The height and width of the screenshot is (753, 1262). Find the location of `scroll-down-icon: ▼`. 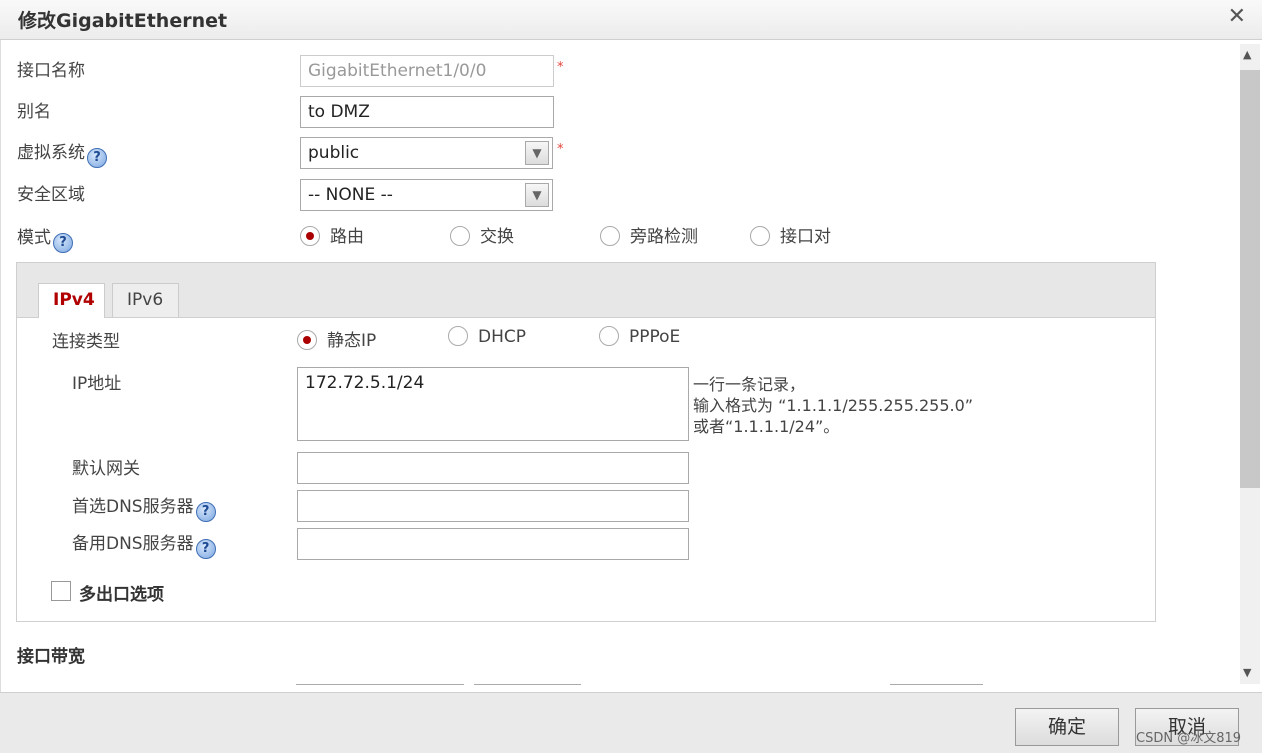

scroll-down-icon: ▼ is located at coordinates (1247, 672).